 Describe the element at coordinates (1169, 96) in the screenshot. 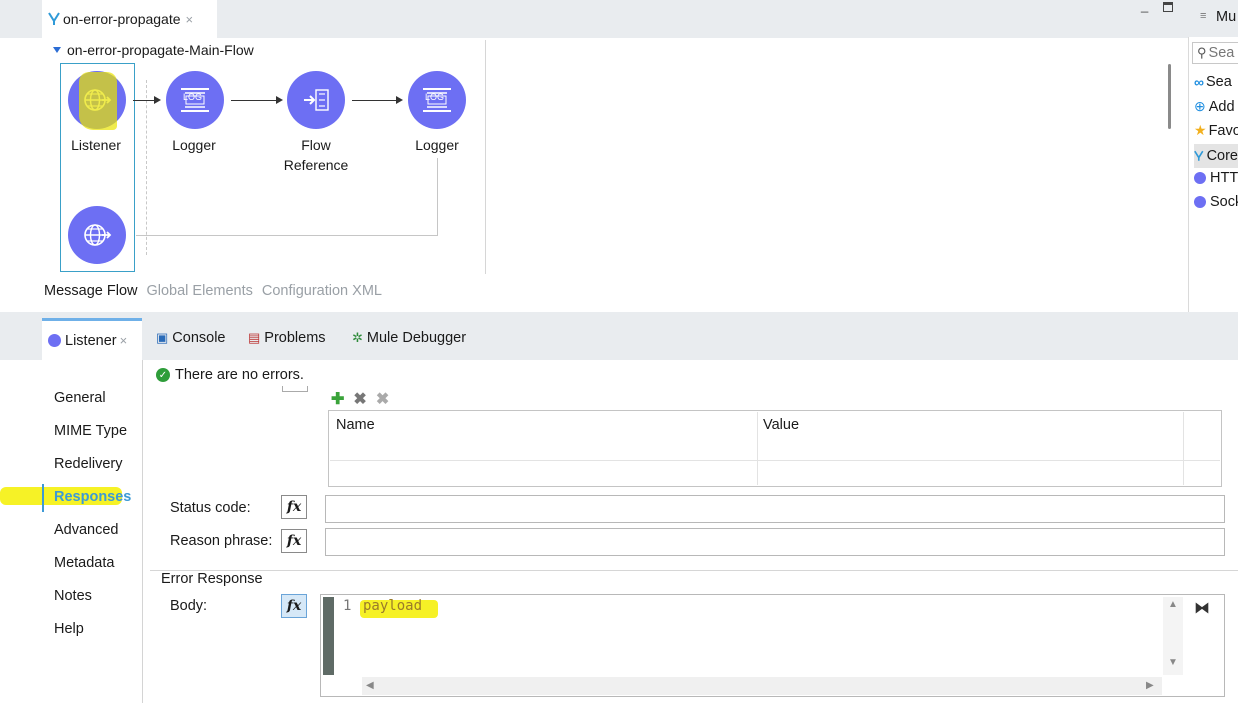

I see `canvas-scrollbar` at that location.